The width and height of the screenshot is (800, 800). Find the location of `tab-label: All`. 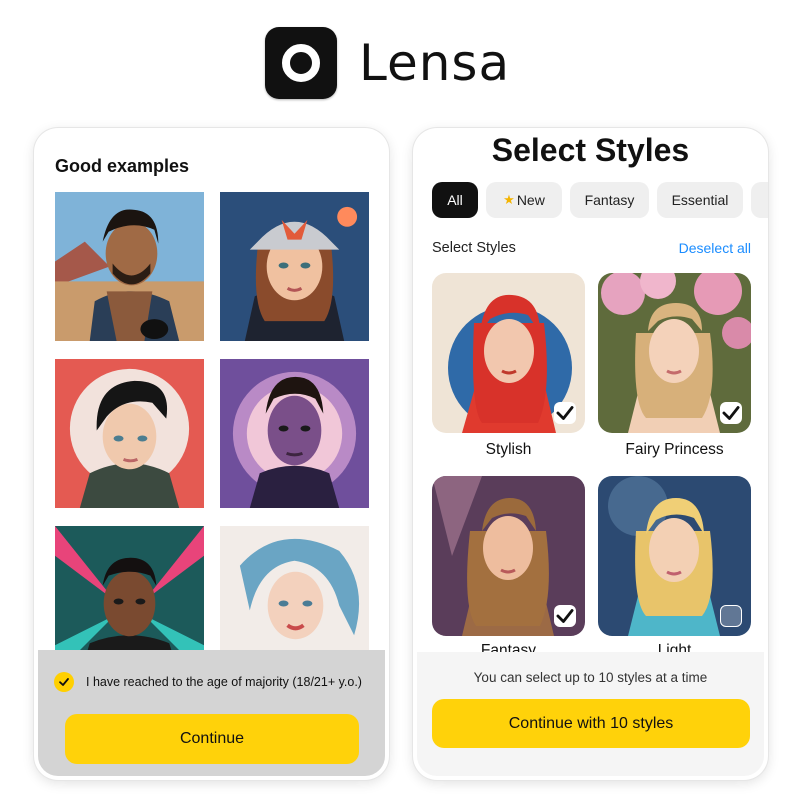

tab-label: All is located at coordinates (455, 200).